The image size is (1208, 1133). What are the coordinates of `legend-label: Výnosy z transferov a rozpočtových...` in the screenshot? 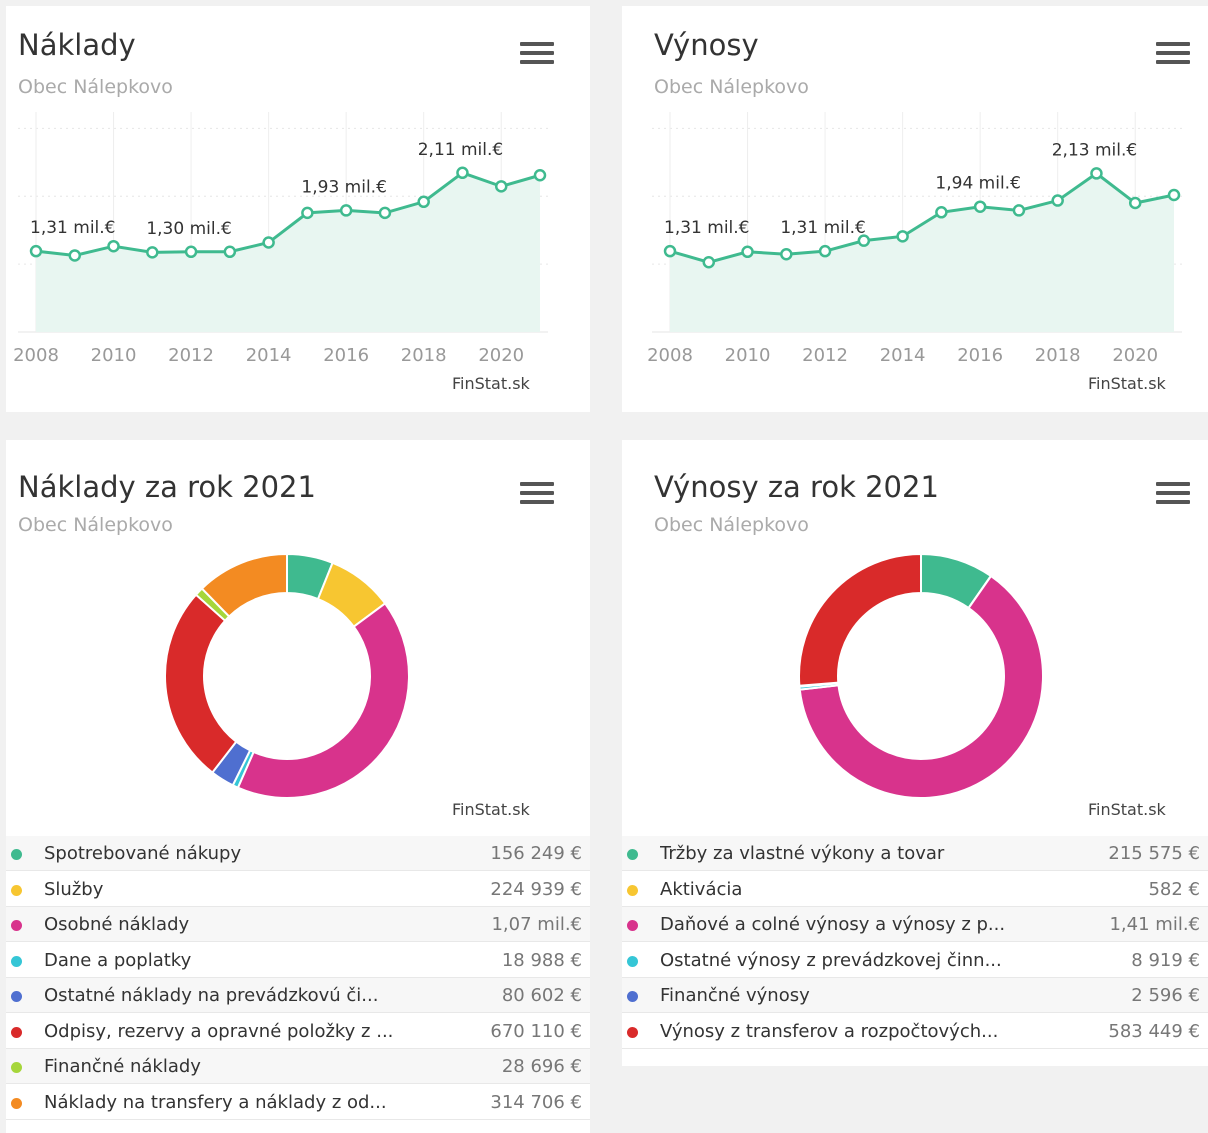 It's located at (829, 1031).